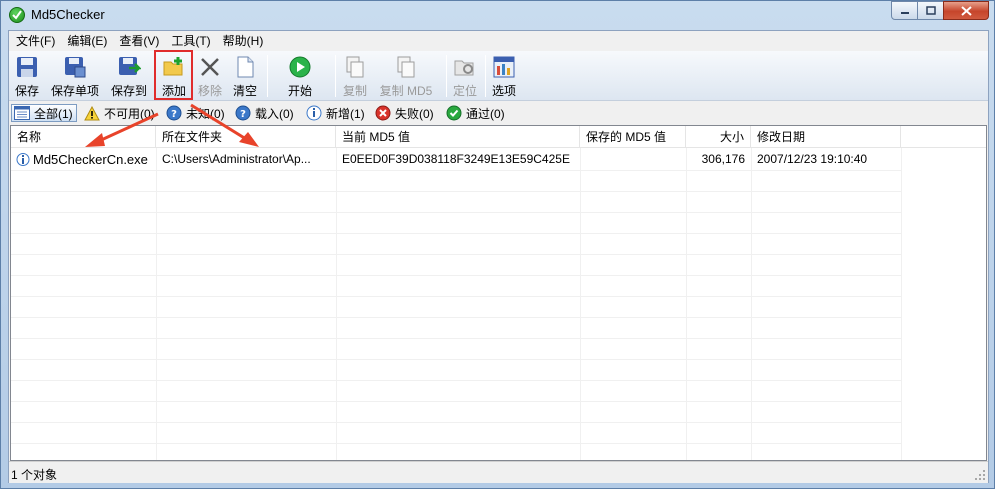 This screenshot has width=995, height=490. I want to click on error-icon, so click(383, 113).